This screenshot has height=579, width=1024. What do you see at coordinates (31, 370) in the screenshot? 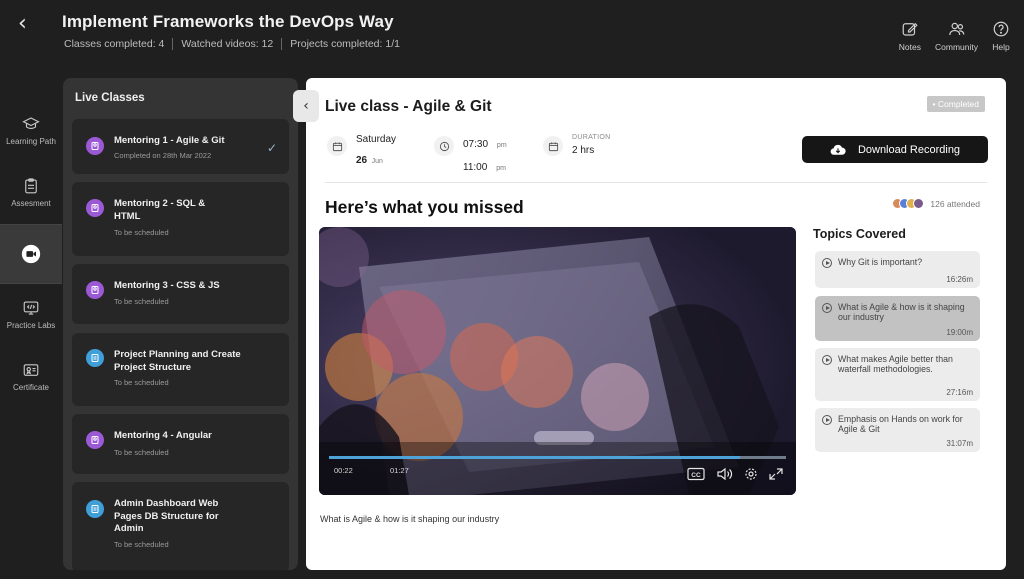
I see `certificate-icon` at bounding box center [31, 370].